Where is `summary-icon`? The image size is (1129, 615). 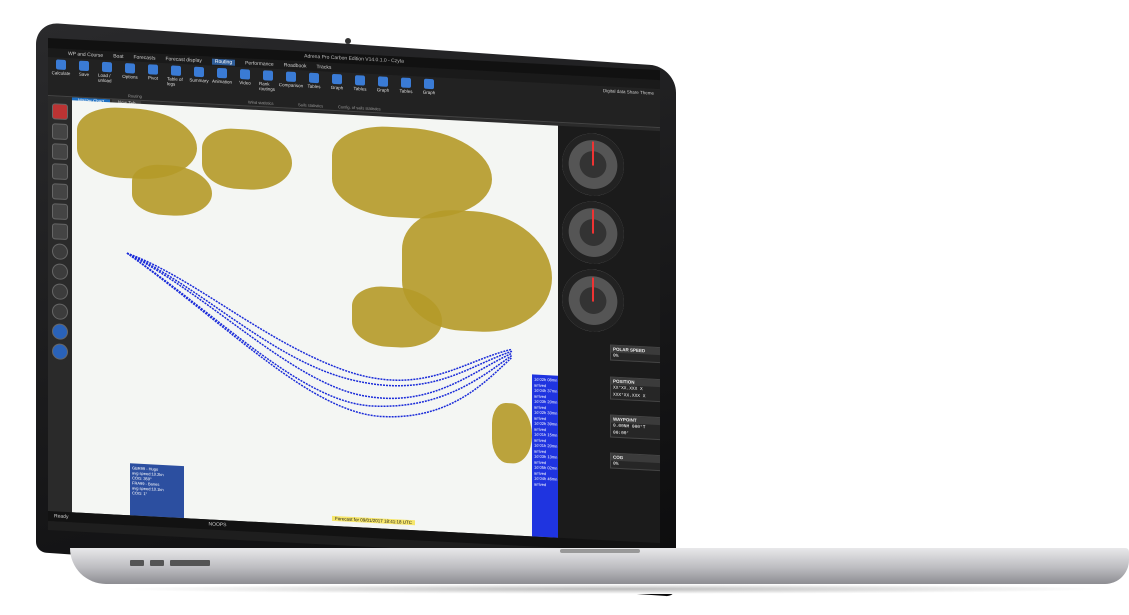
summary-icon is located at coordinates (199, 72).